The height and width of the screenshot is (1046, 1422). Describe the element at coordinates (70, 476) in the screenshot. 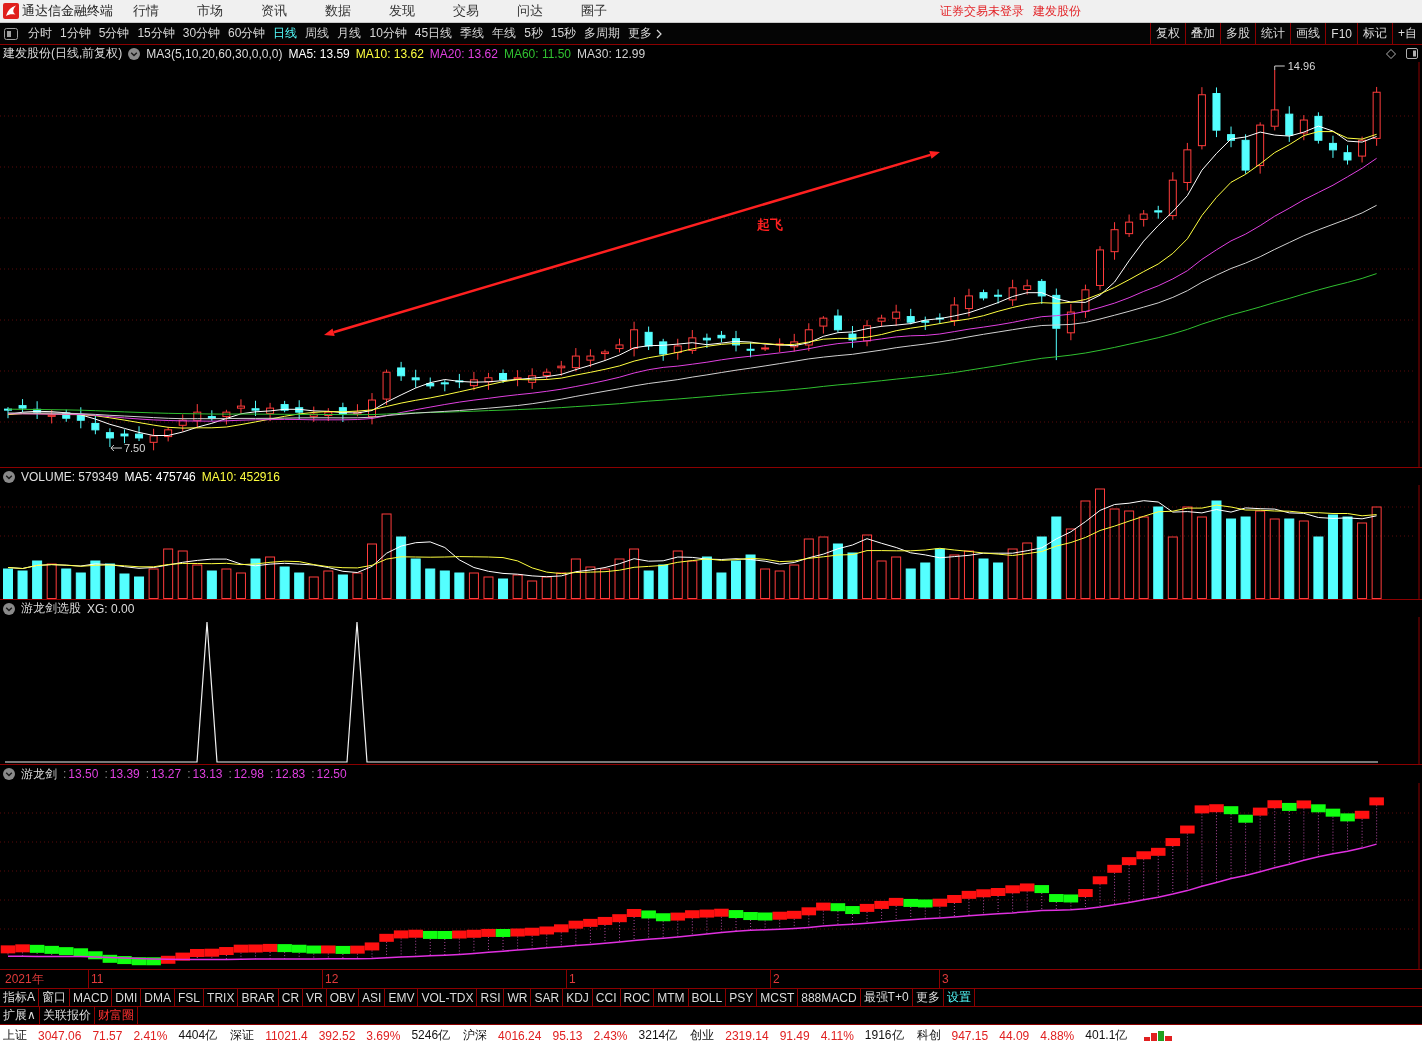

I see `legend-reading: VOLUME: 579349` at that location.